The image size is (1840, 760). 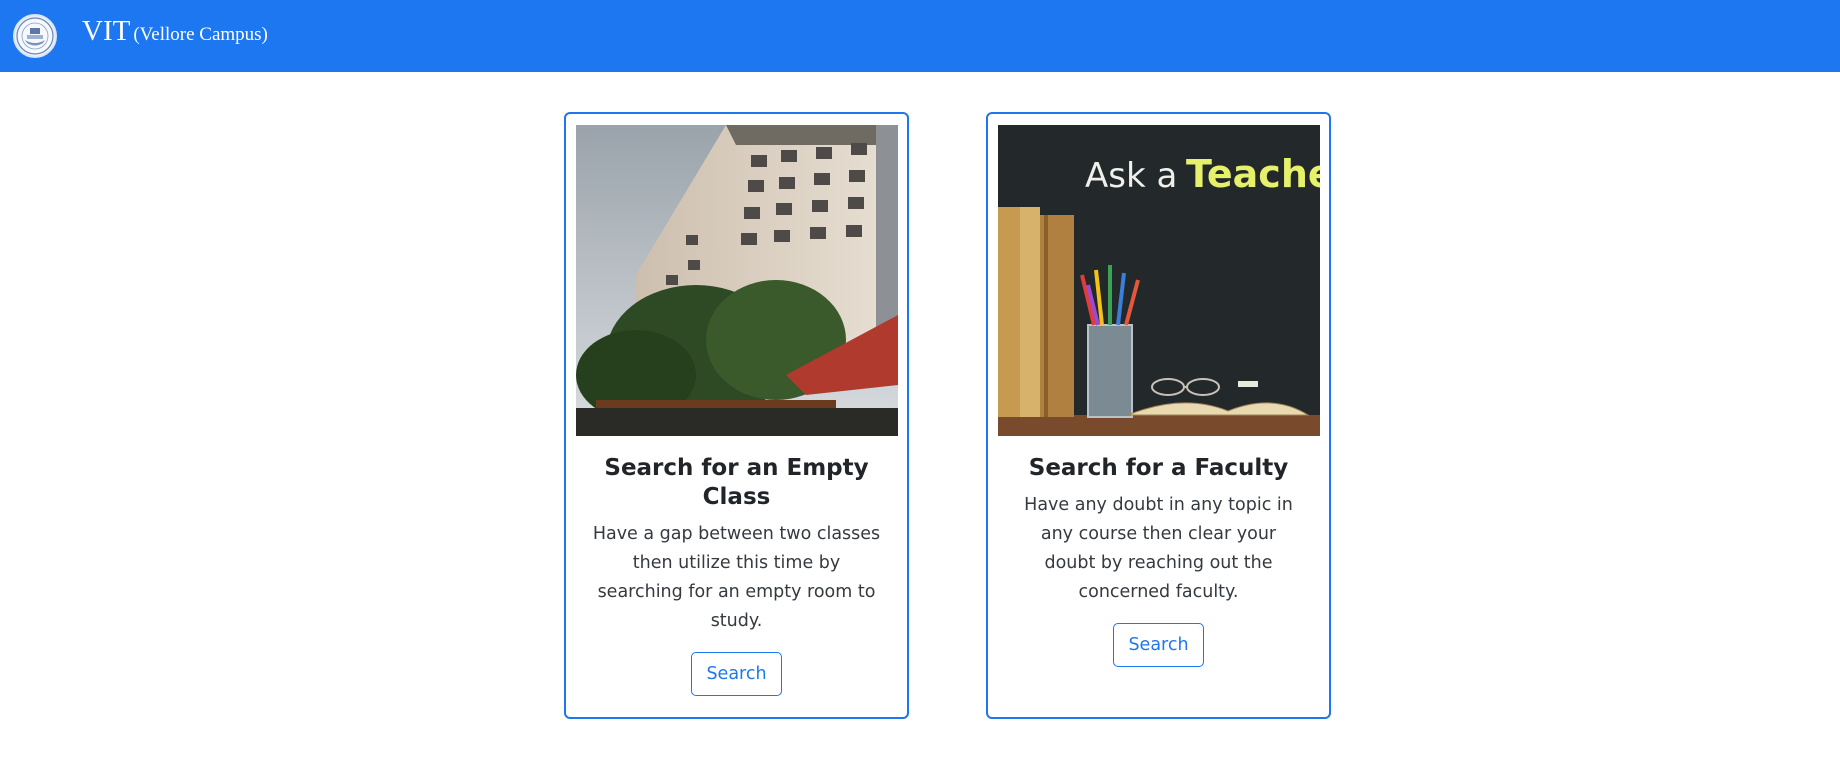 I want to click on chalk-text-ask: Ask a, so click(x=1131, y=176).